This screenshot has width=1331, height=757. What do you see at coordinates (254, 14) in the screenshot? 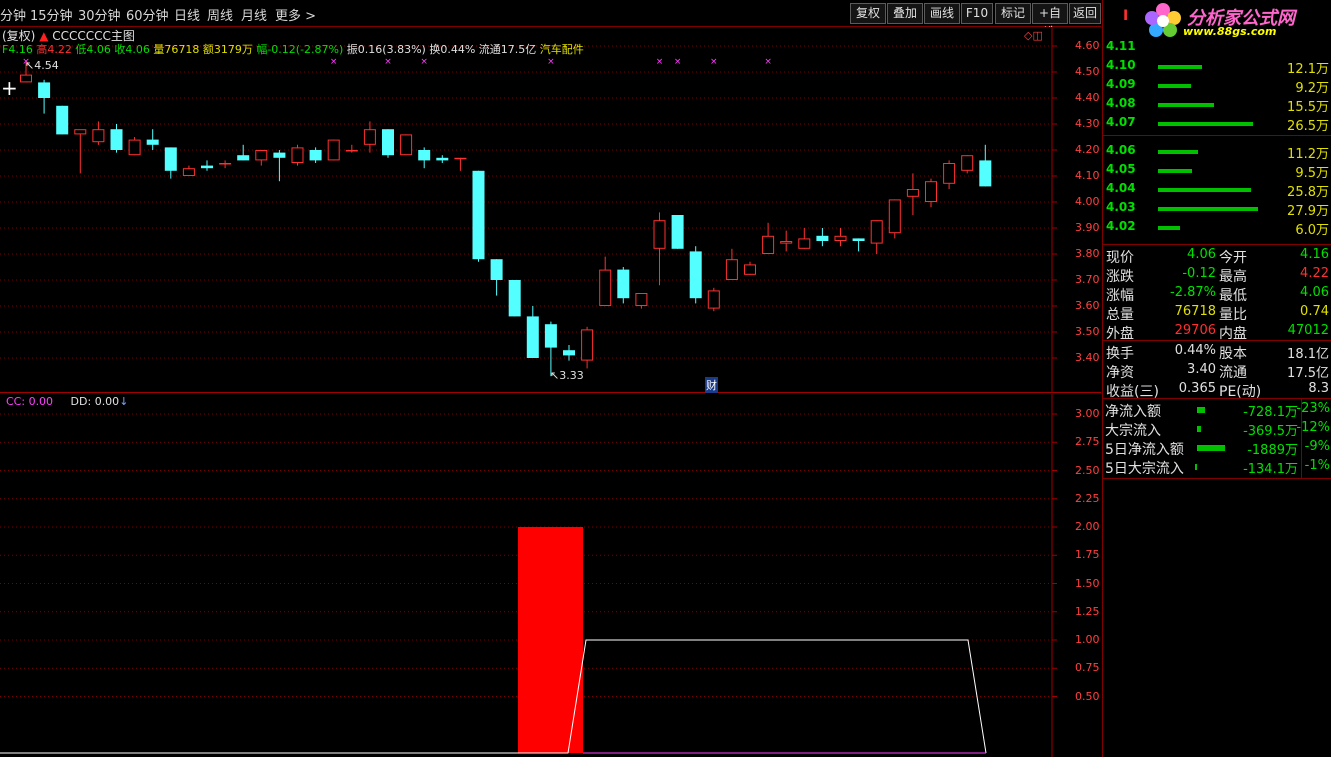
I see `period-month-tab: 月线` at bounding box center [254, 14].